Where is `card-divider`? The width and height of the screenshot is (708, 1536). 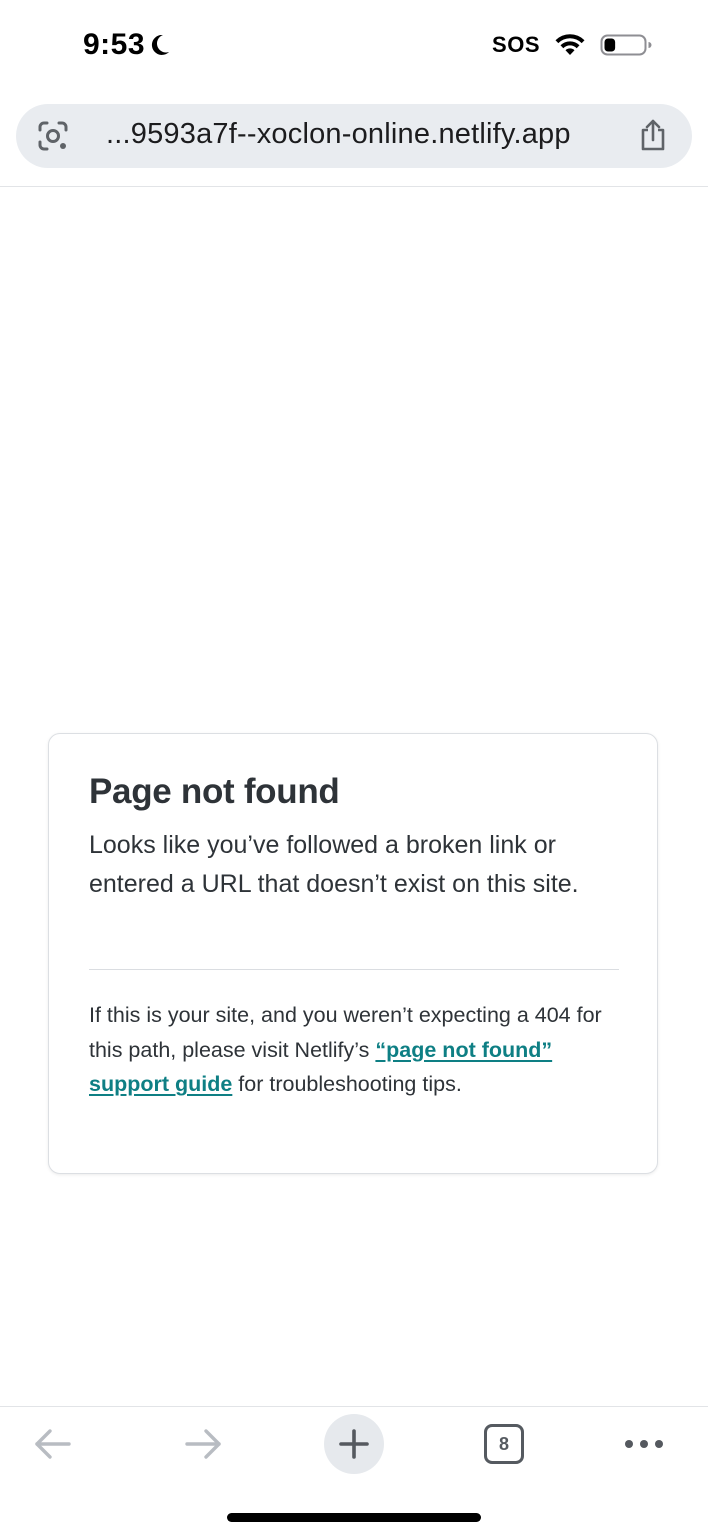
card-divider is located at coordinates (354, 969).